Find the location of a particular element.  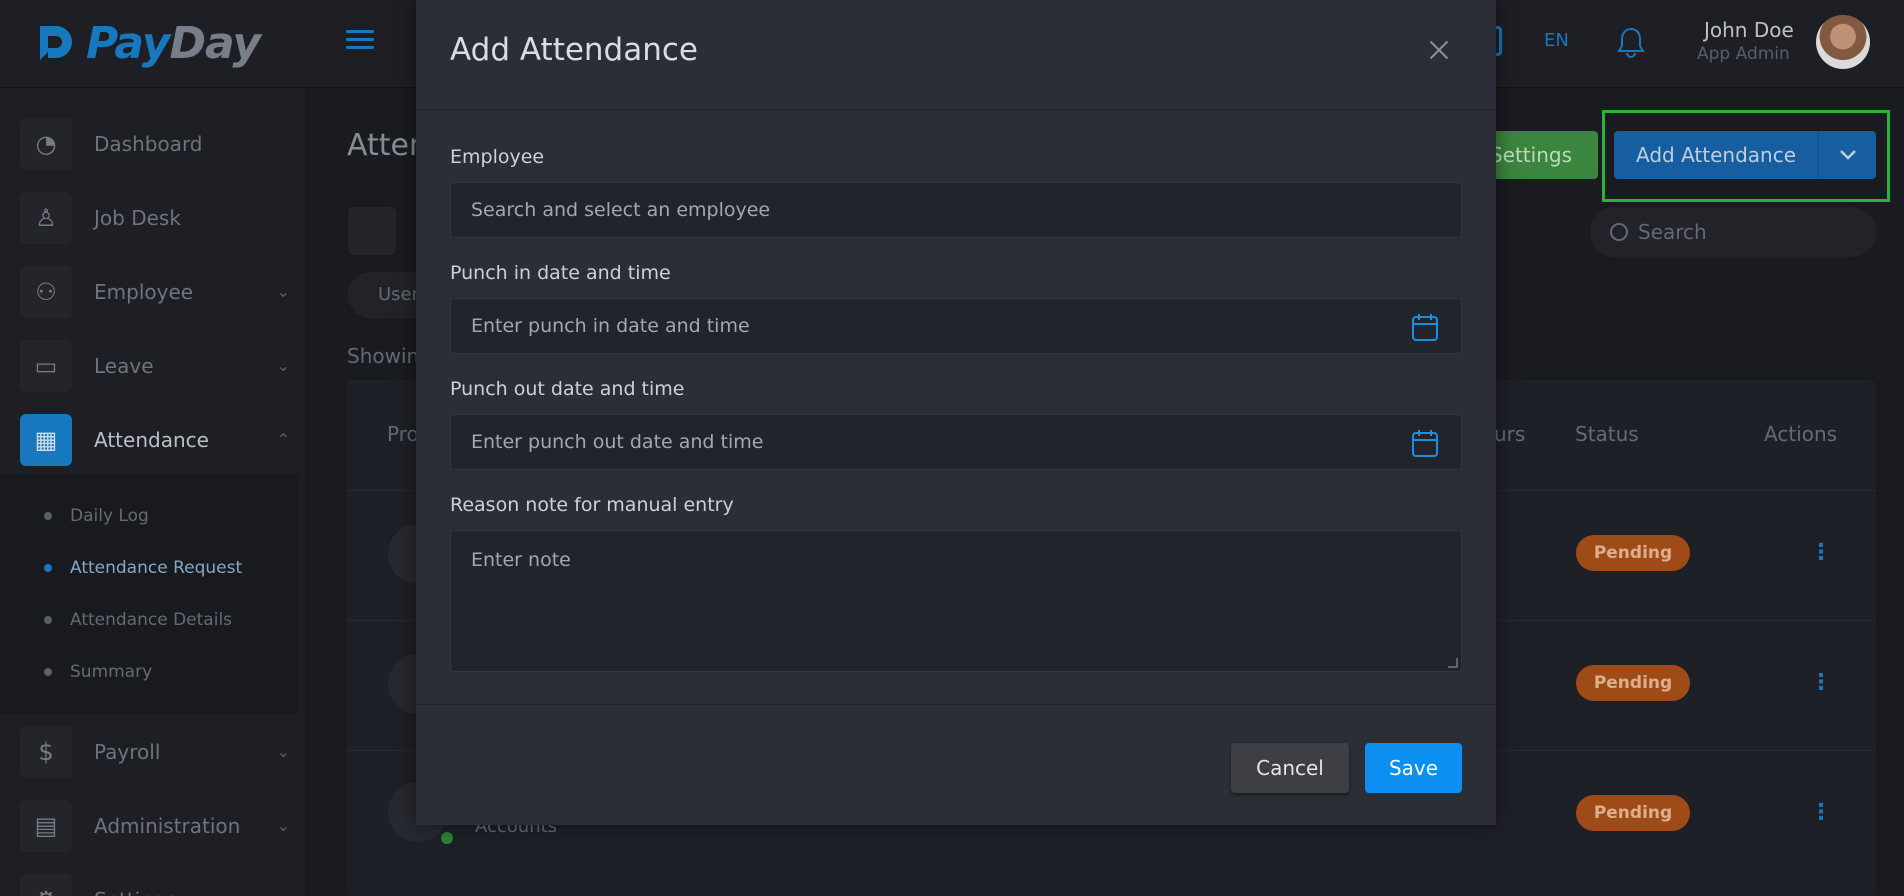

note-label: Reason note for manual entry is located at coordinates (592, 505).